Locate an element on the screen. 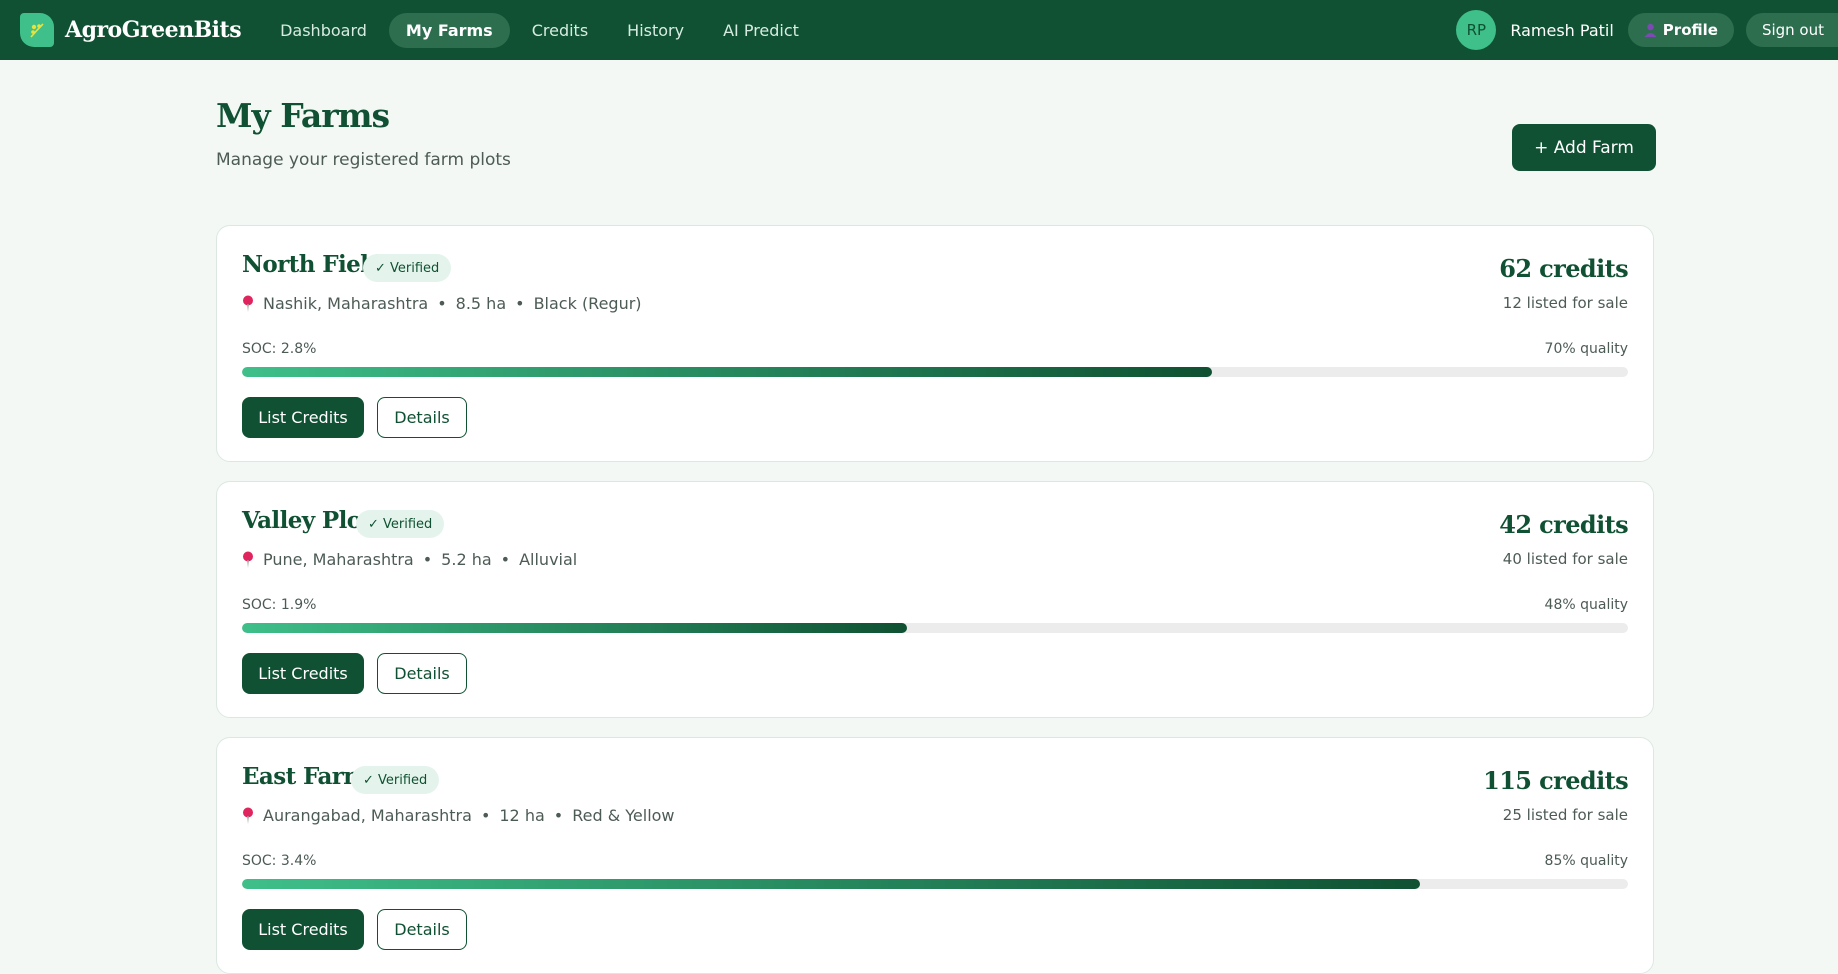 The height and width of the screenshot is (974, 1838). avatar: RP is located at coordinates (1476, 30).